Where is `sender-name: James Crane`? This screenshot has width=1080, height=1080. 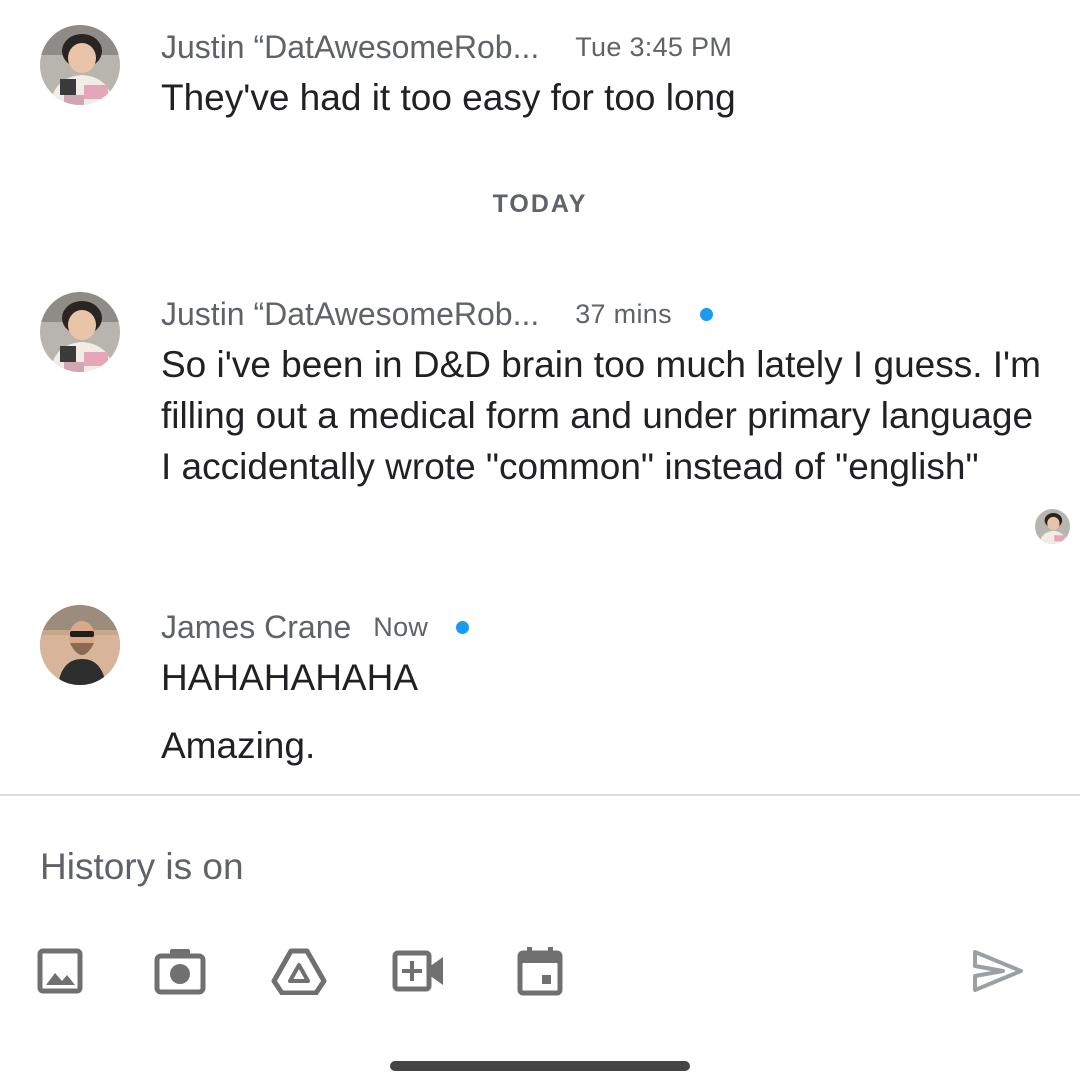 sender-name: James Crane is located at coordinates (256, 627).